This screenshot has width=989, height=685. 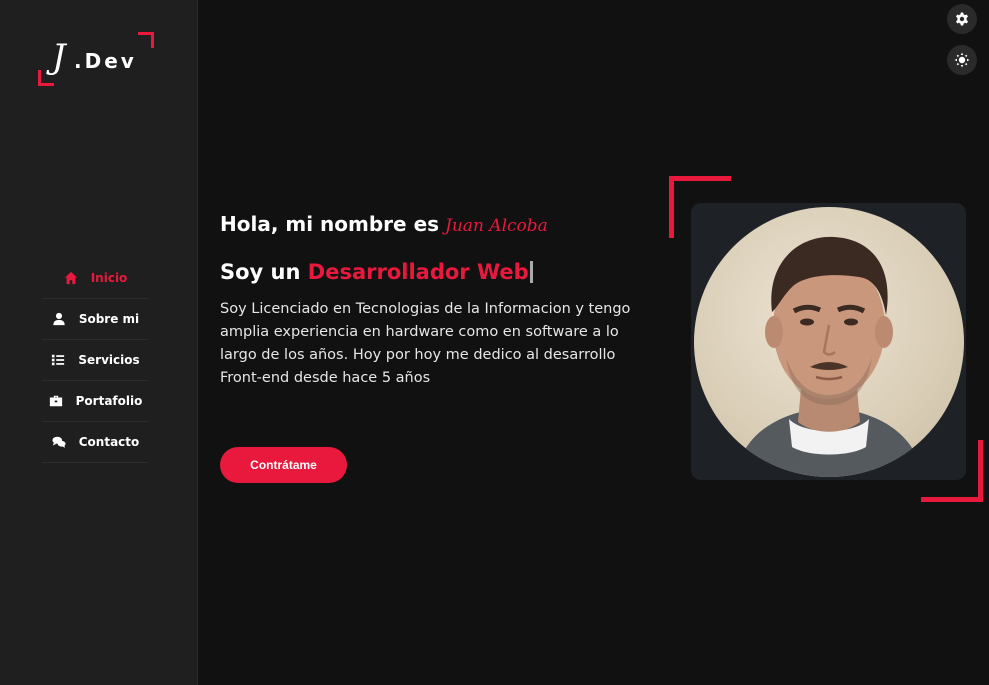 What do you see at coordinates (828, 356) in the screenshot?
I see `profile-portrait` at bounding box center [828, 356].